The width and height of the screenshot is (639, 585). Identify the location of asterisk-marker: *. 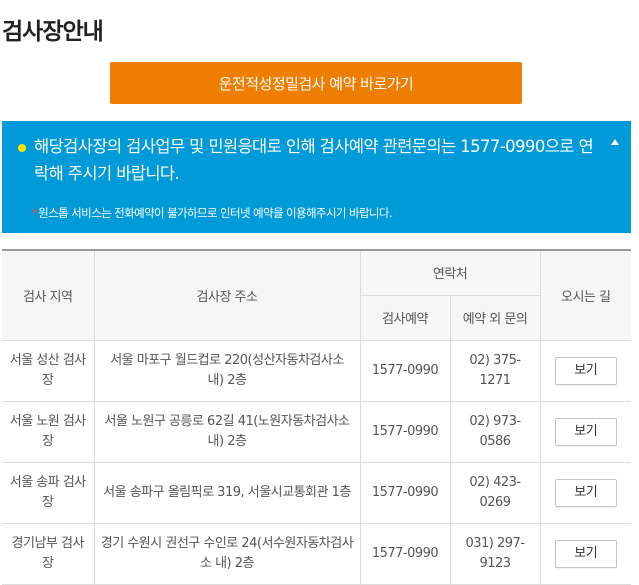
(35, 213).